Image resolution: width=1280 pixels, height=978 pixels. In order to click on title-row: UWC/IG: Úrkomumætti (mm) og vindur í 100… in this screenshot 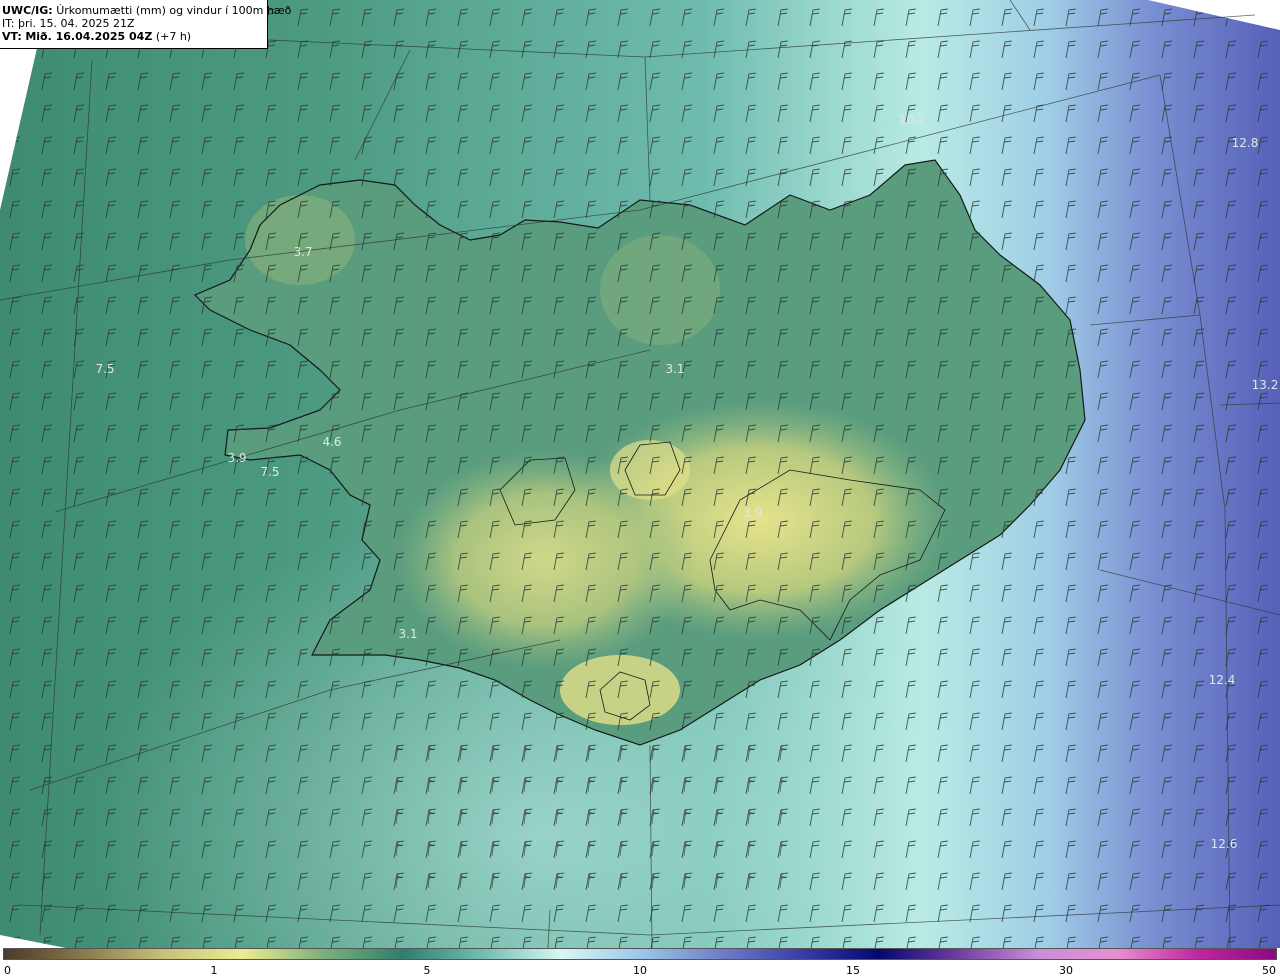, I will do `click(146, 10)`.